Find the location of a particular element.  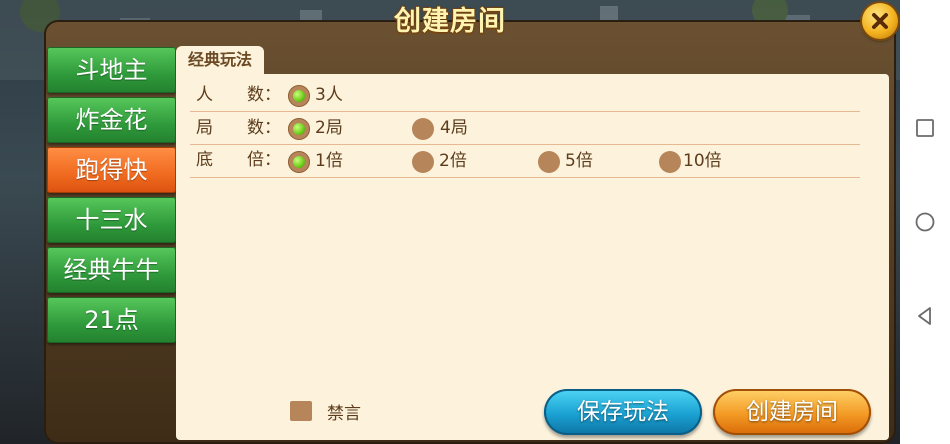

square-icon is located at coordinates (925, 128).